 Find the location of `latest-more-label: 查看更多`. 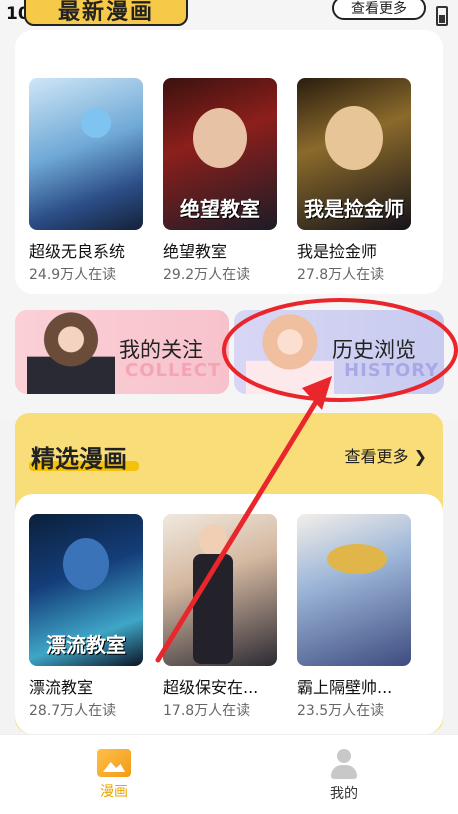

latest-more-label: 查看更多 is located at coordinates (379, 9).